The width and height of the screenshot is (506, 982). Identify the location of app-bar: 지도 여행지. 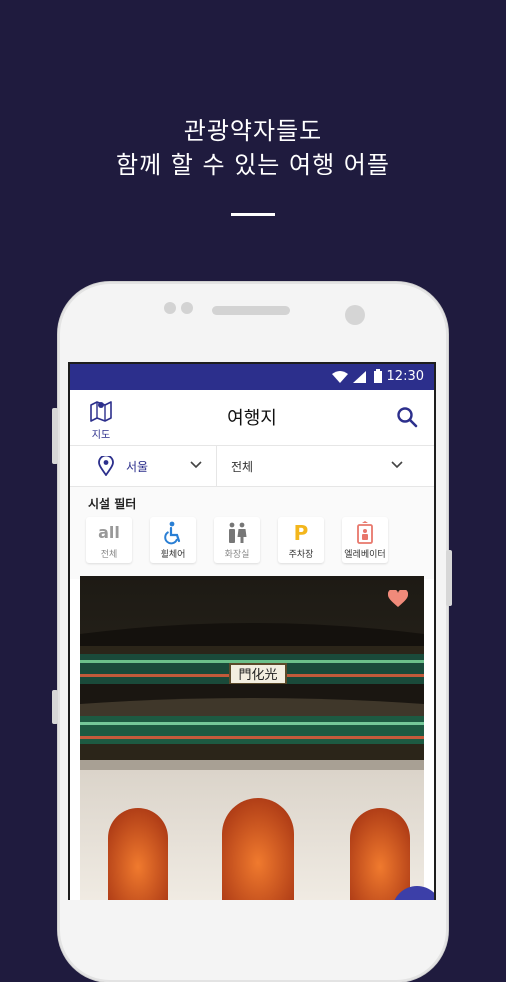
(252, 418).